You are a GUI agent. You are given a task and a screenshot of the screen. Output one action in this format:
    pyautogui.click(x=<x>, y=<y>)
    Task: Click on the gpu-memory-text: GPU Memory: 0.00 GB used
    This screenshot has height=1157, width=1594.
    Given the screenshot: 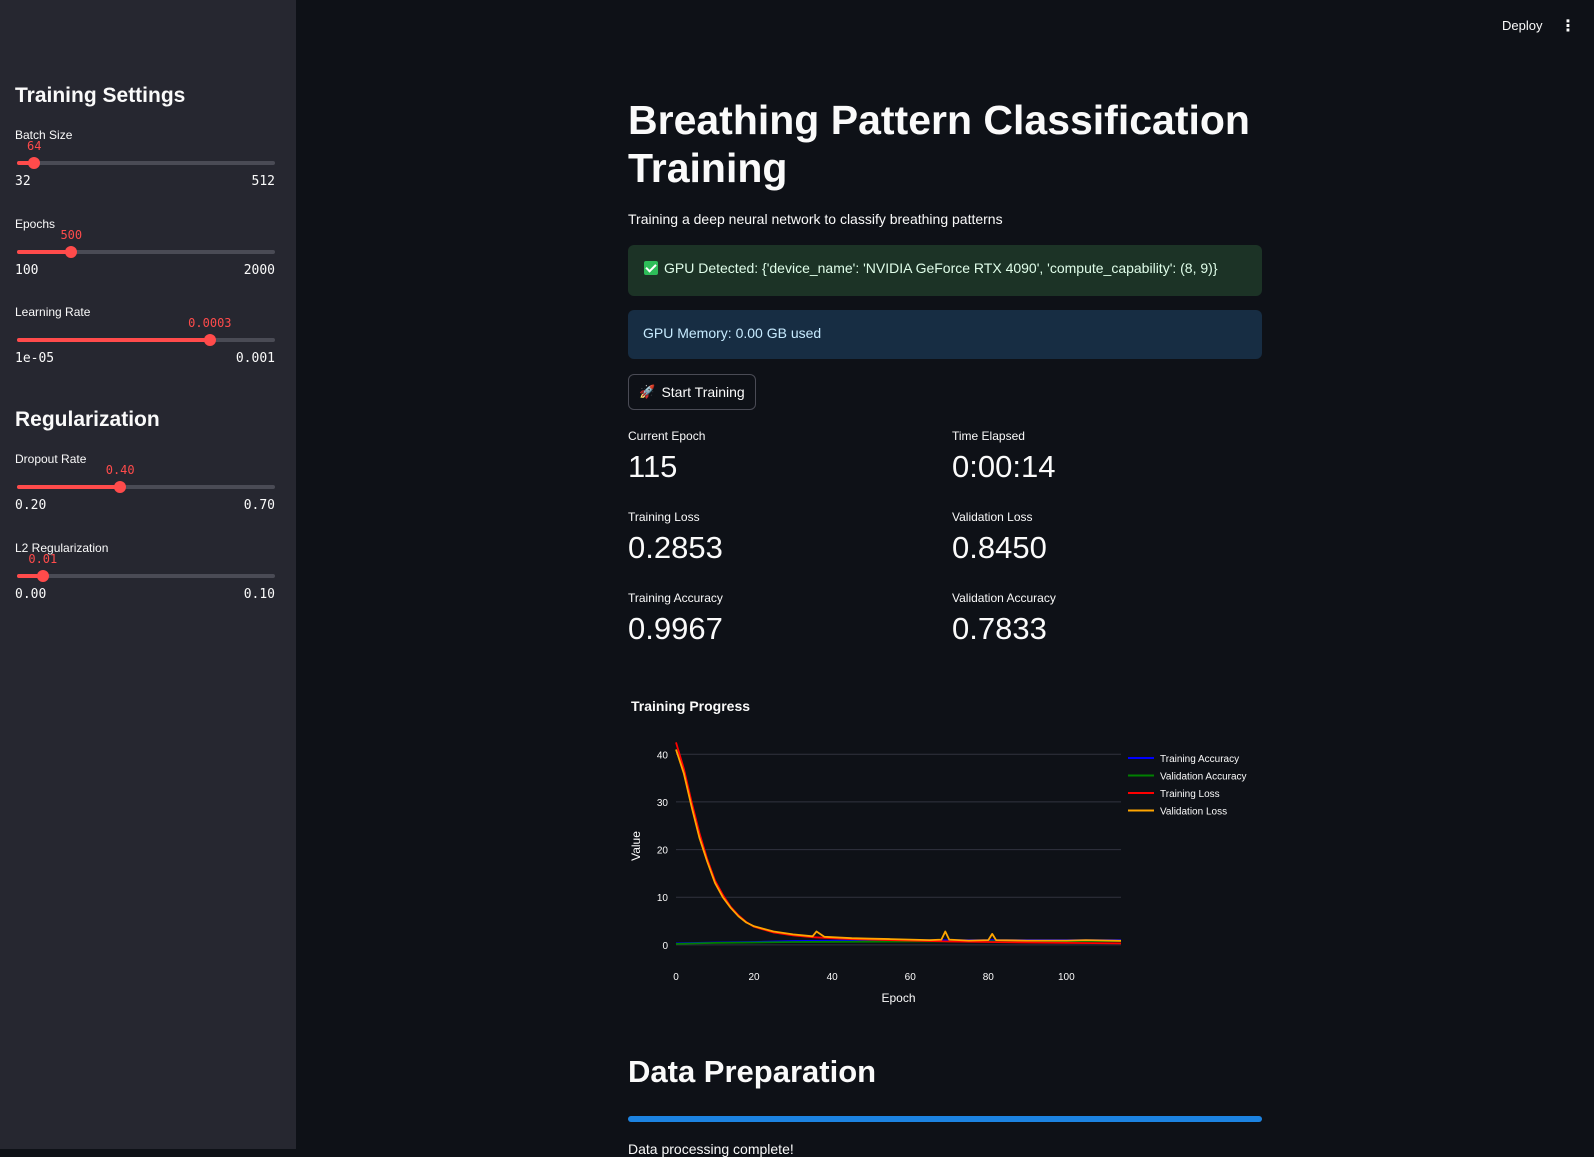 What is the action you would take?
    pyautogui.click(x=732, y=333)
    